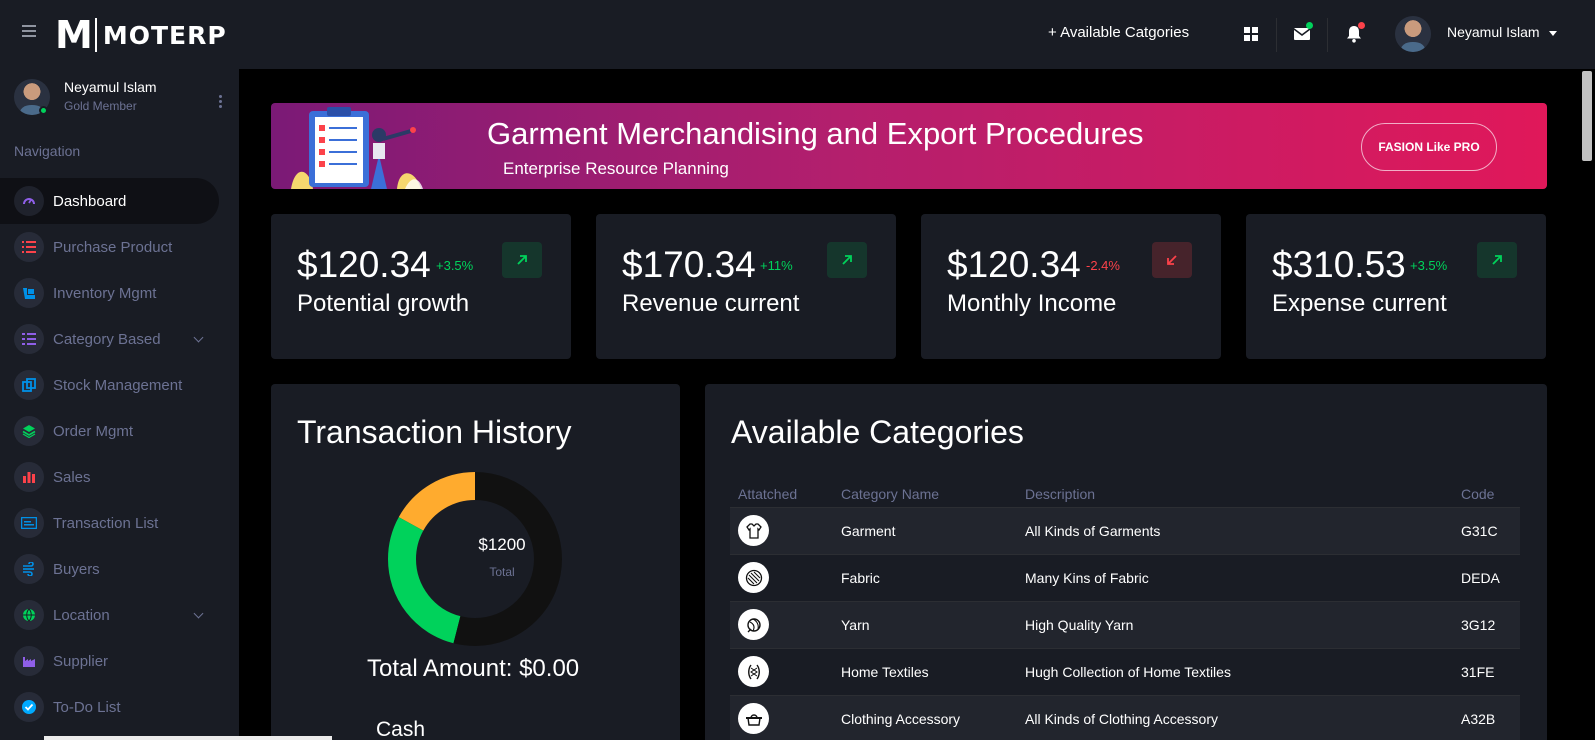  What do you see at coordinates (689, 264) in the screenshot?
I see `stat-value: $170.34` at bounding box center [689, 264].